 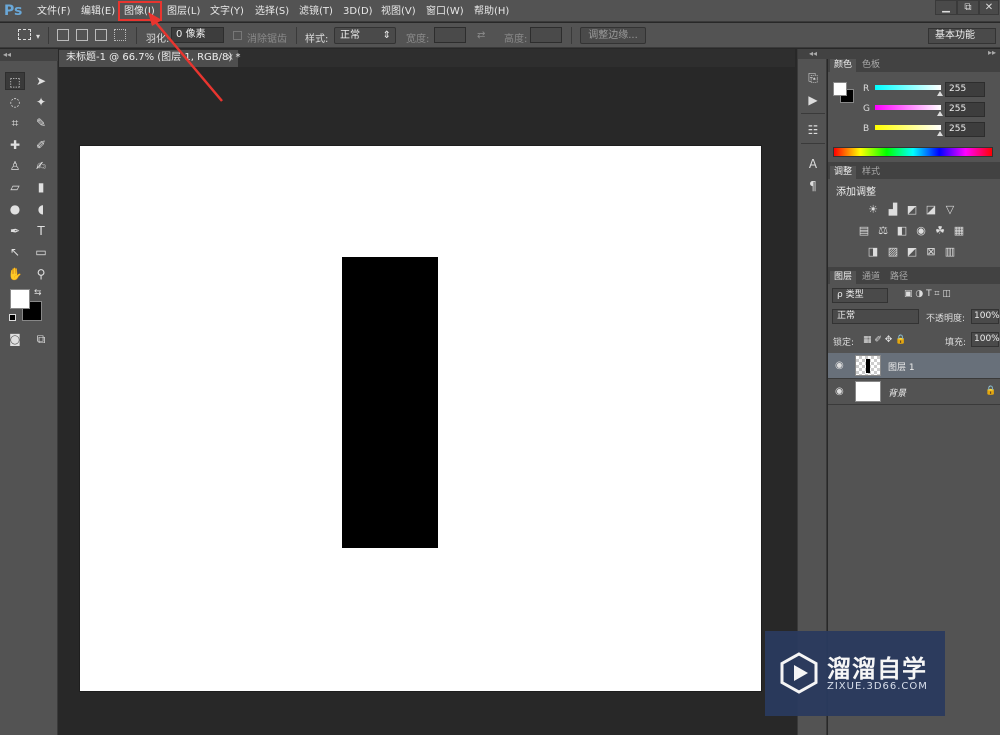 I want to click on blur-icon: ●, so click(x=15, y=209).